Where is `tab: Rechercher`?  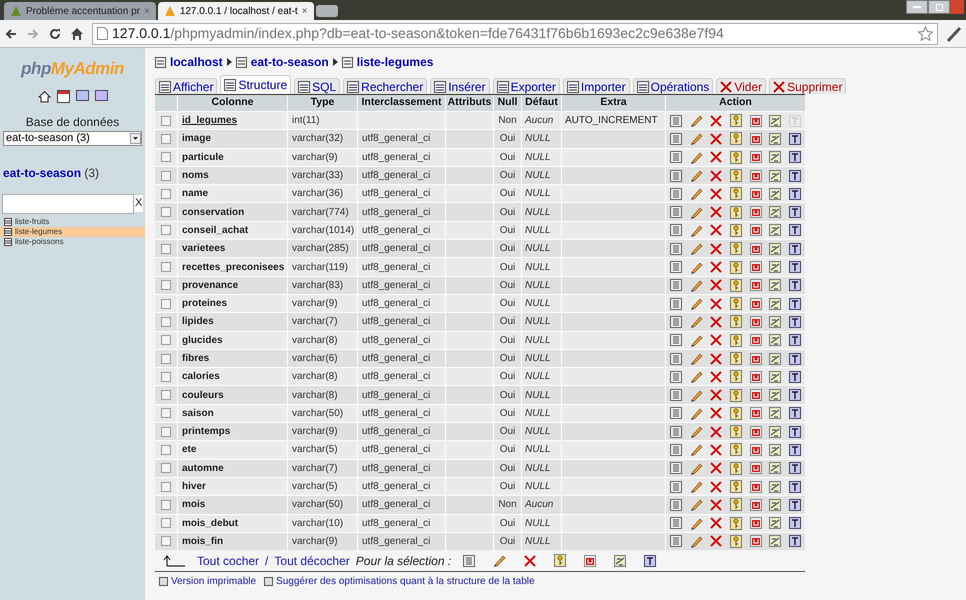
tab: Rechercher is located at coordinates (385, 86).